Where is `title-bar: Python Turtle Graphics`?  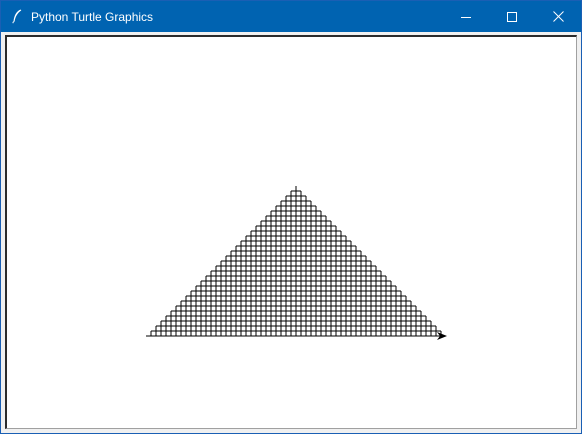 title-bar: Python Turtle Graphics is located at coordinates (291, 16).